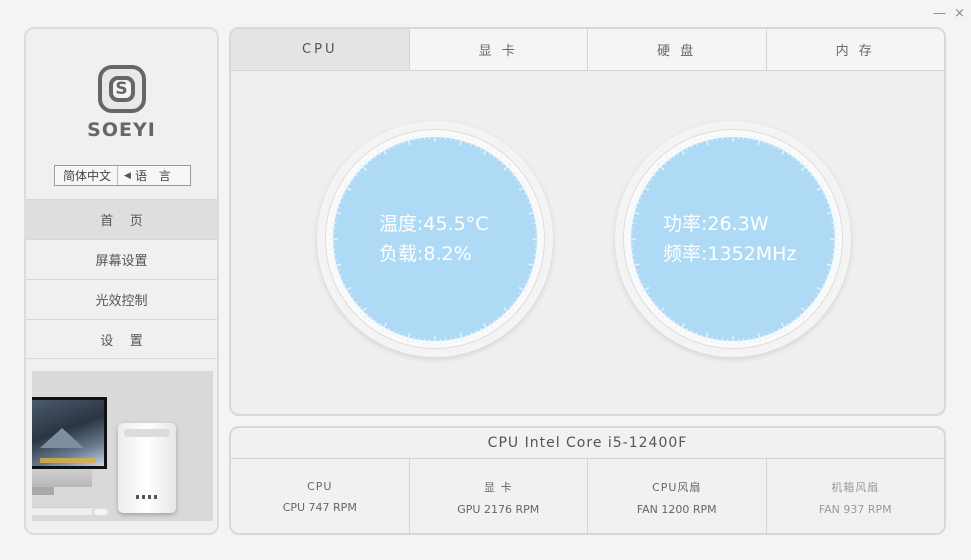 The width and height of the screenshot is (971, 560). Describe the element at coordinates (855, 496) in the screenshot. I see `fan-case-fan: 机箱风扇 FAN 937 RPM` at that location.